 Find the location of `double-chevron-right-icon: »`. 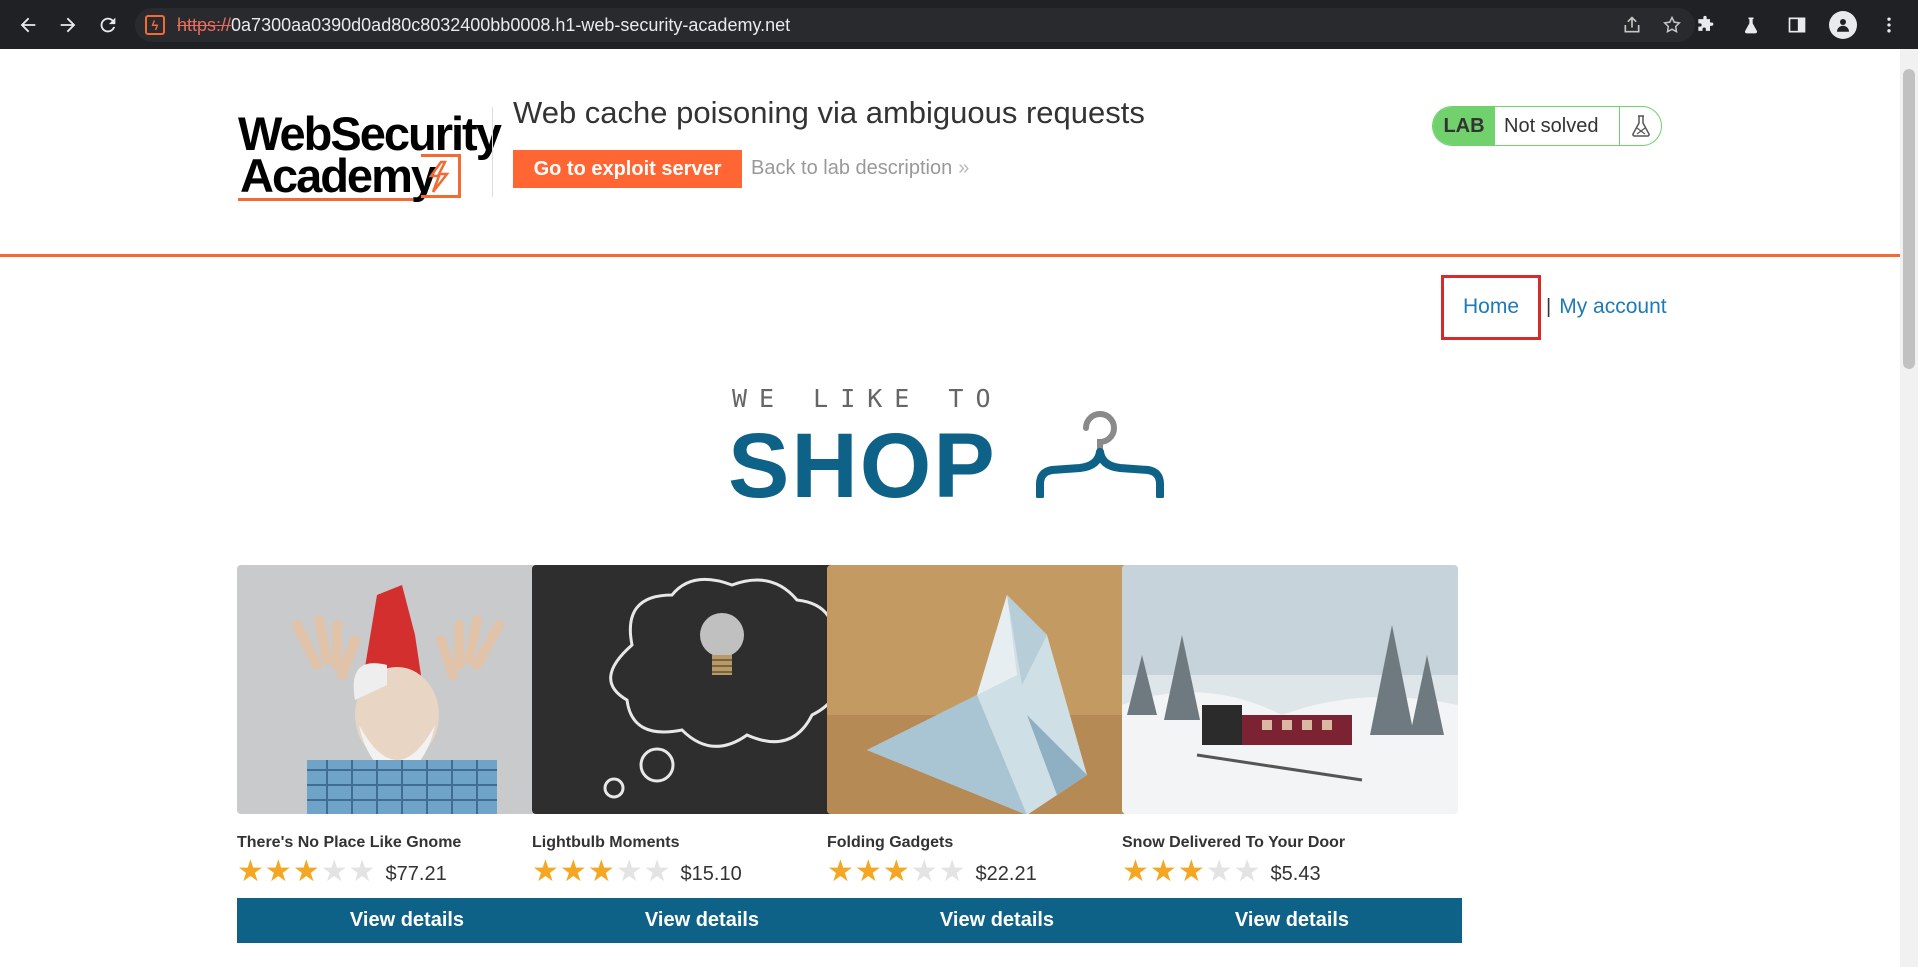

double-chevron-right-icon: » is located at coordinates (964, 168).